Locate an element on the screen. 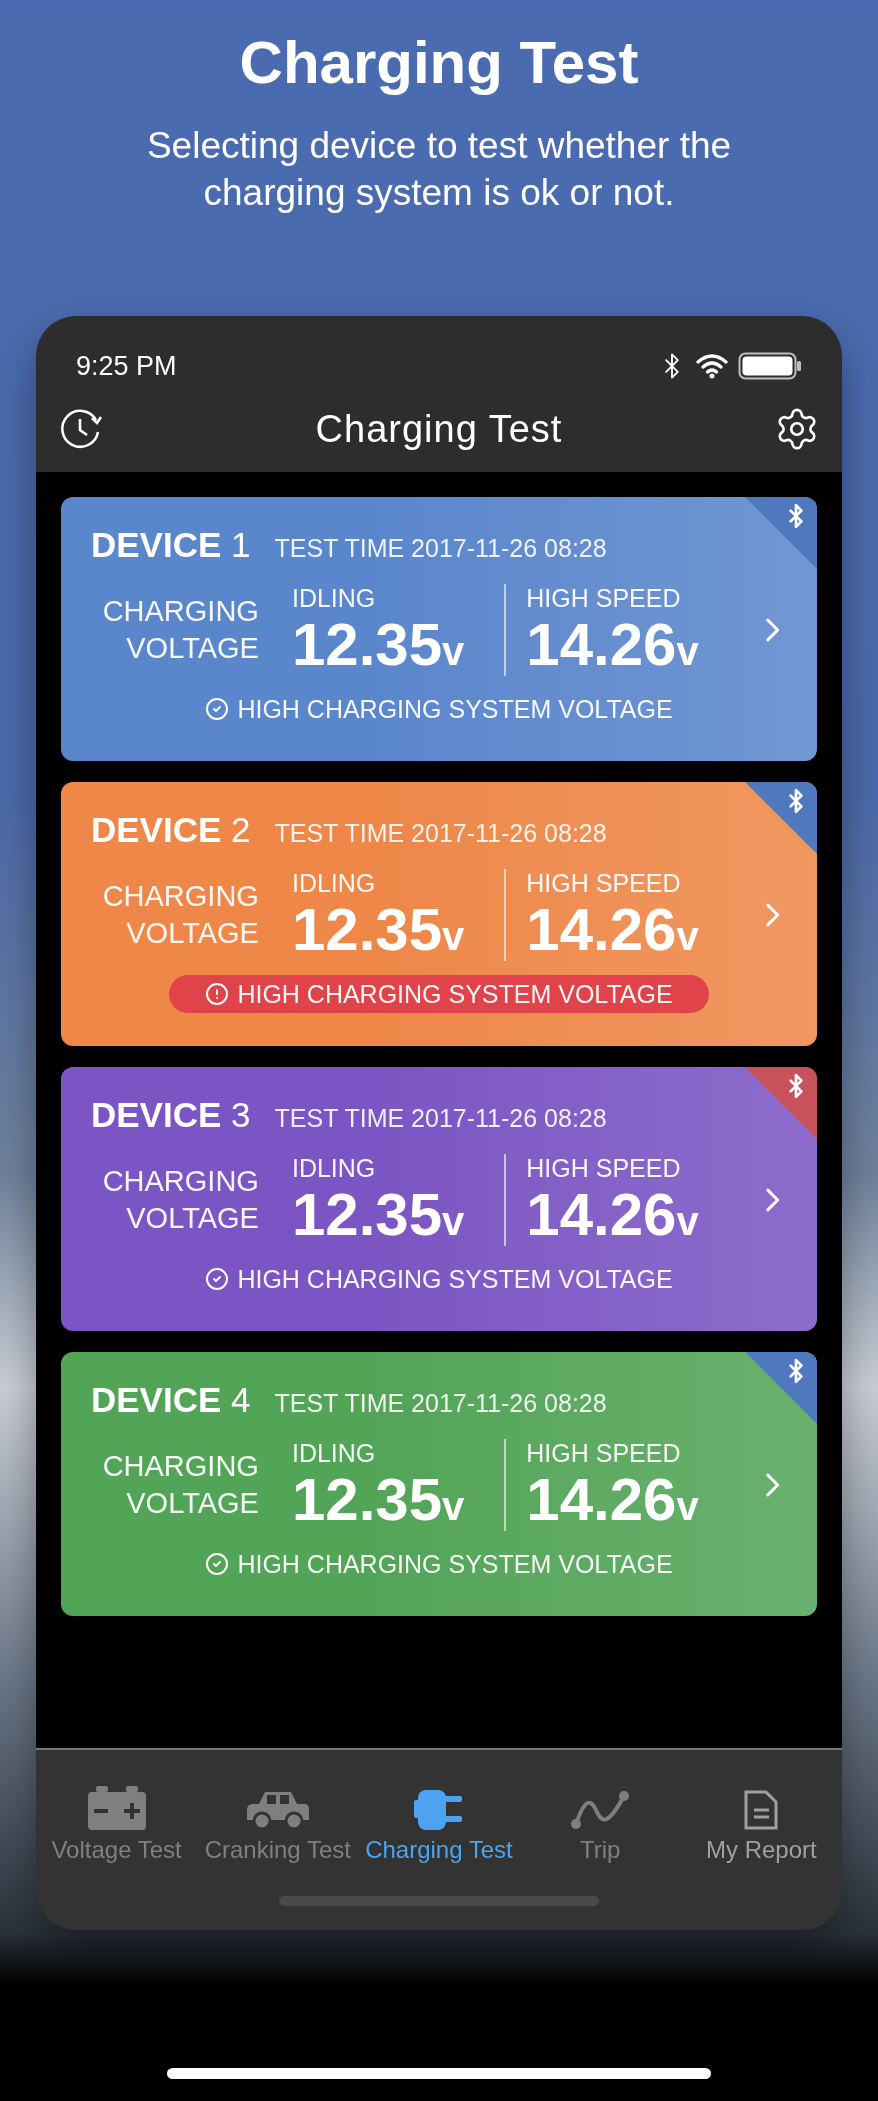 This screenshot has height=2101, width=878. document-icon is located at coordinates (761, 1810).